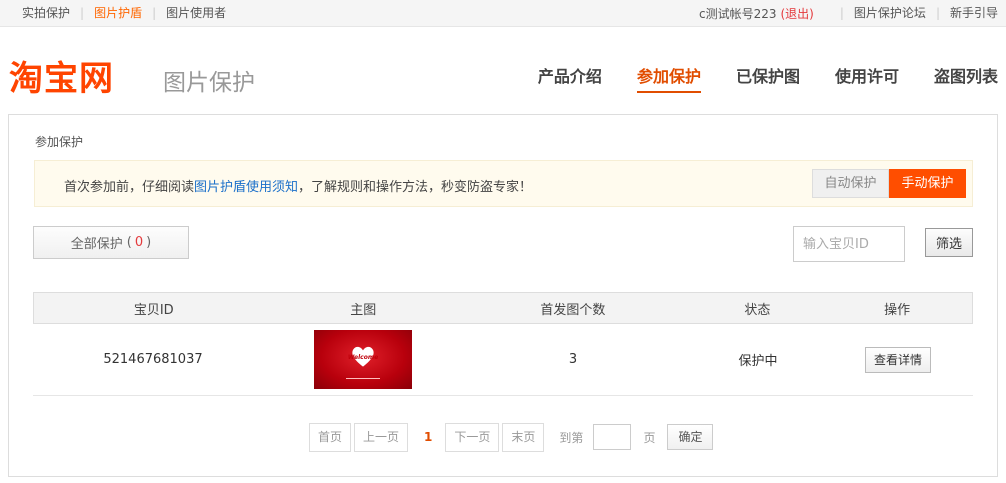 The width and height of the screenshot is (1006, 483). I want to click on notice-suffix: ，了解规则和操作方法，秒变防盗专家！, so click(415, 187).